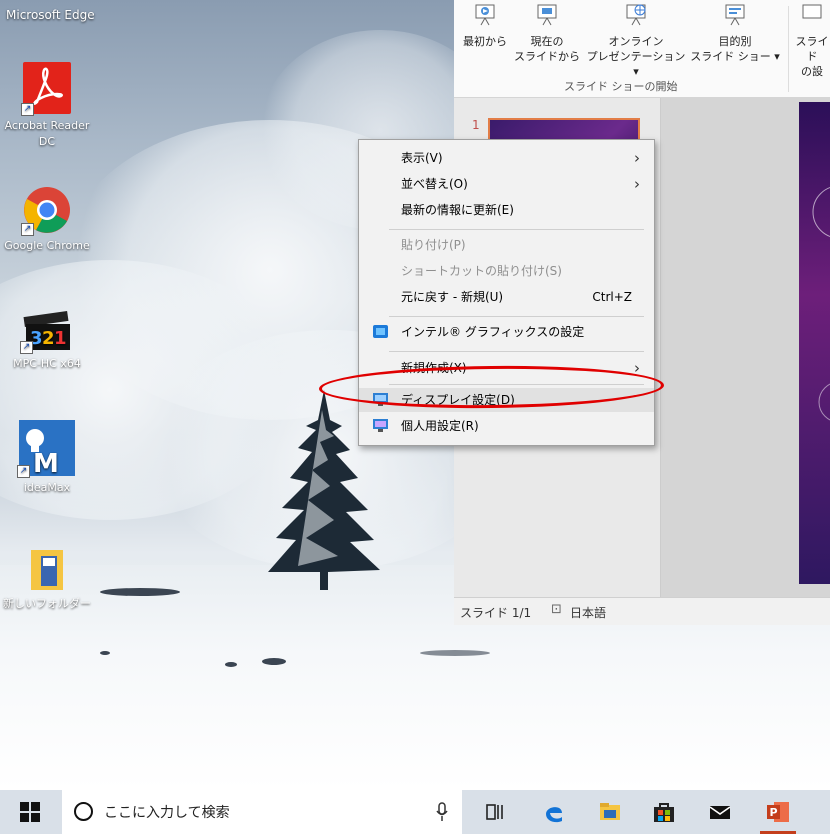 Image resolution: width=830 pixels, height=834 pixels. Describe the element at coordinates (50, 15) in the screenshot. I see `desktop-label-edge: Microsoft Edge` at that location.